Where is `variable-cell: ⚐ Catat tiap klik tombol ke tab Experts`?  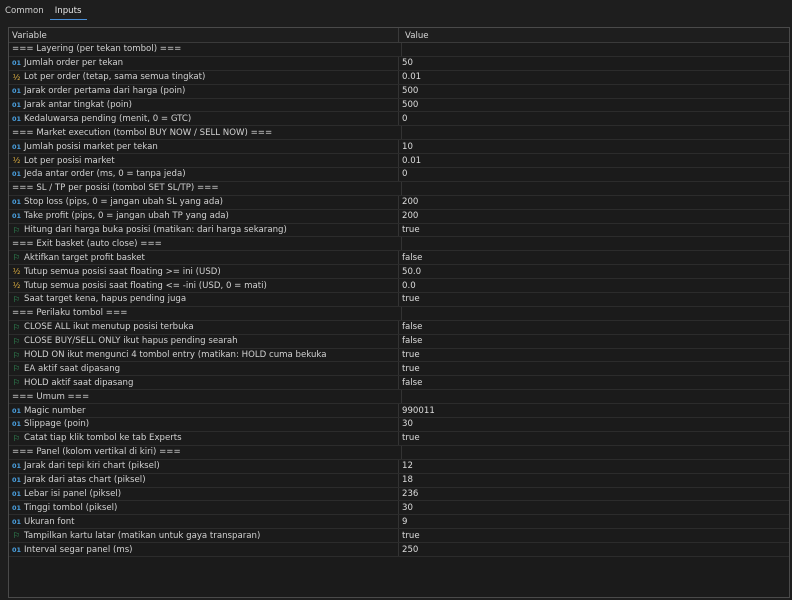 variable-cell: ⚐ Catat tiap klik tombol ke tab Experts is located at coordinates (204, 438).